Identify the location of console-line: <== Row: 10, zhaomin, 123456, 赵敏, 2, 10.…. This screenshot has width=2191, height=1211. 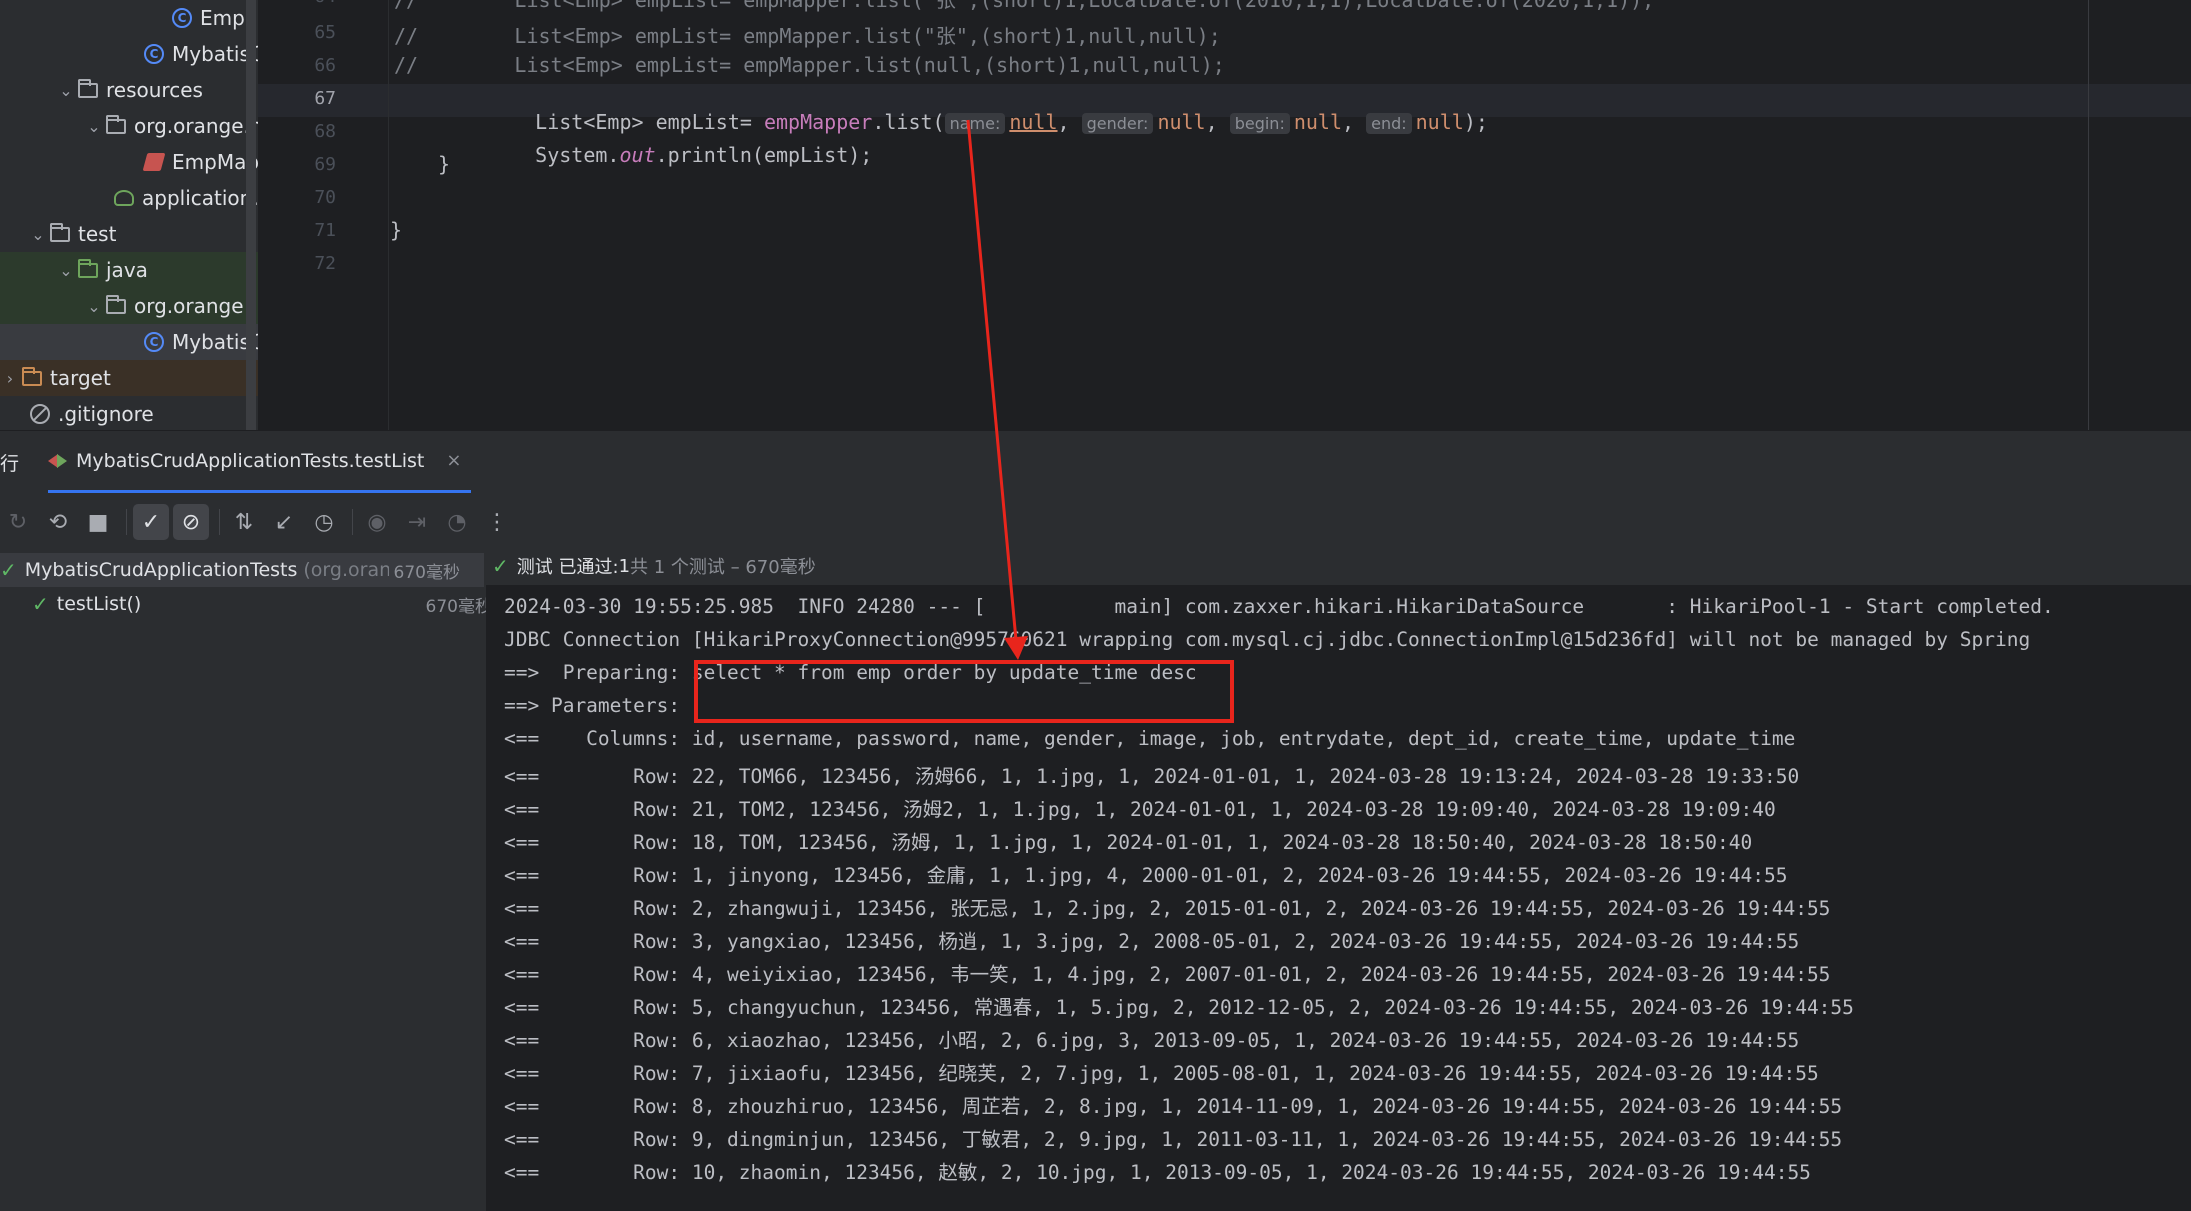
(1157, 1172).